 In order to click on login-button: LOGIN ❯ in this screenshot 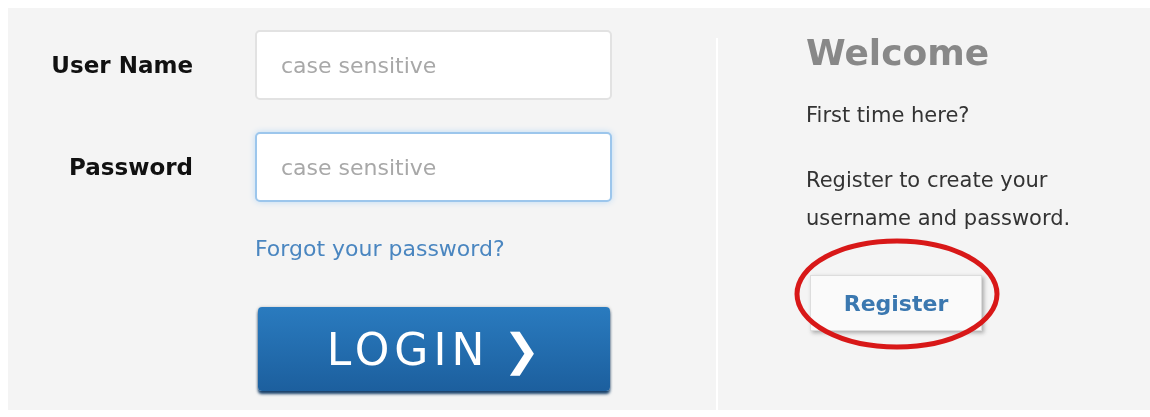, I will do `click(433, 349)`.